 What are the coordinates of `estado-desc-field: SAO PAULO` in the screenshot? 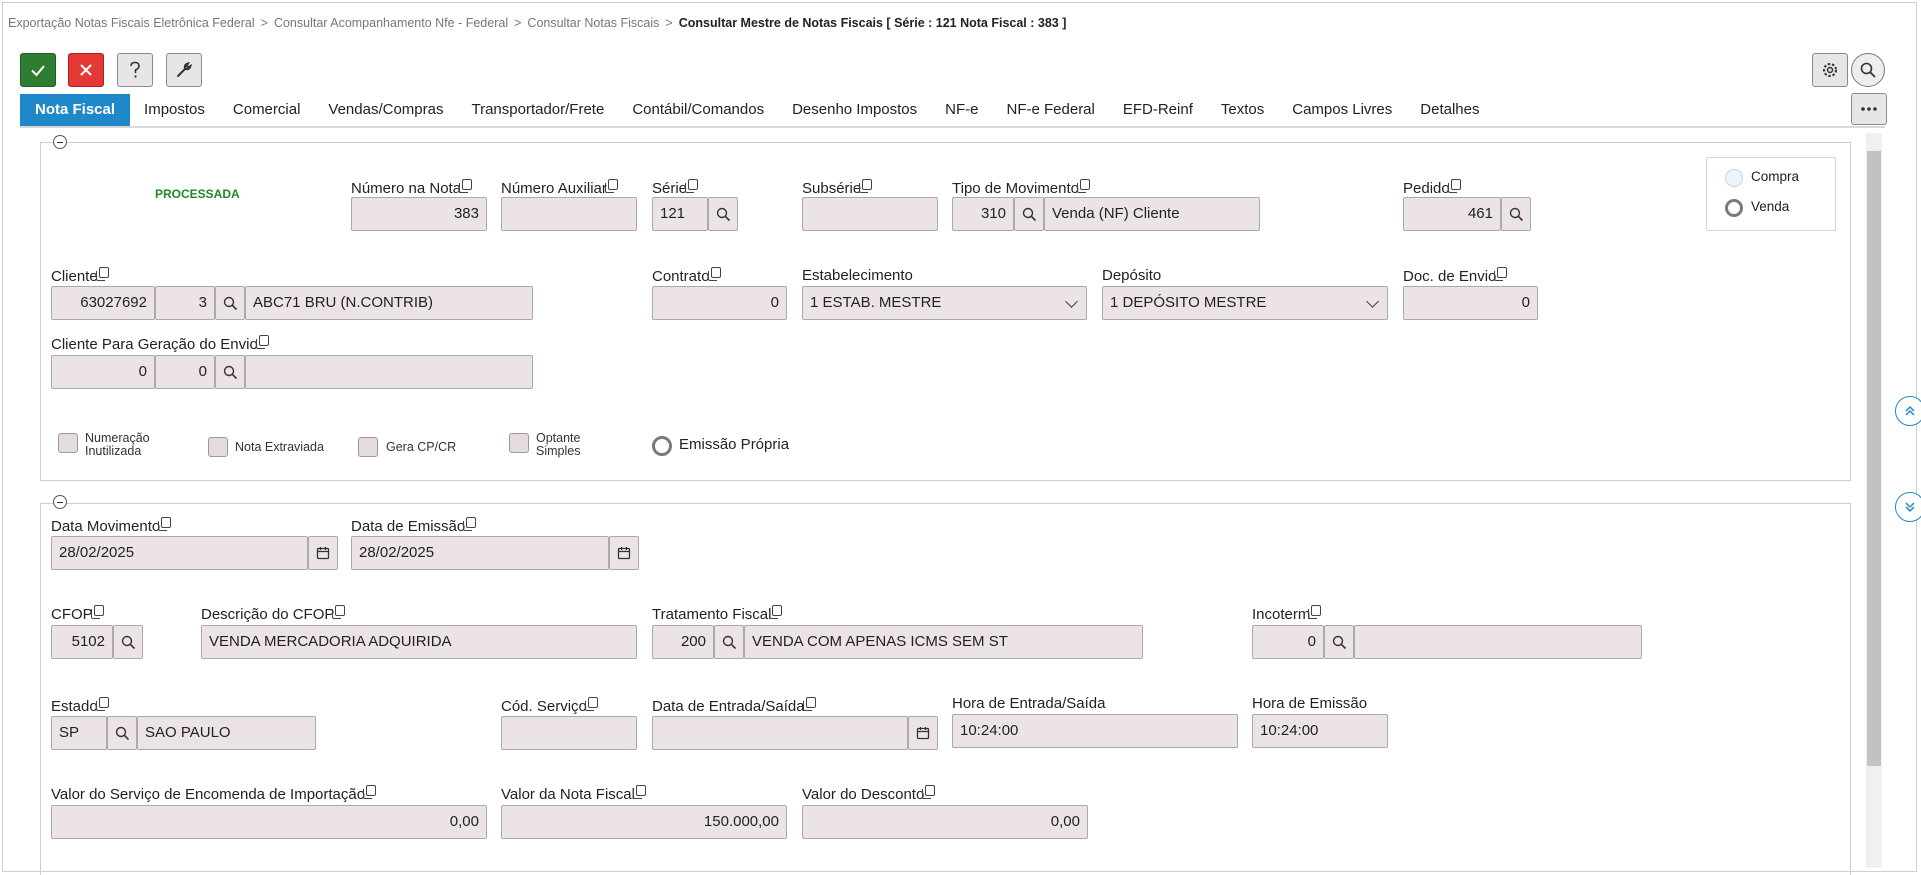 It's located at (226, 733).